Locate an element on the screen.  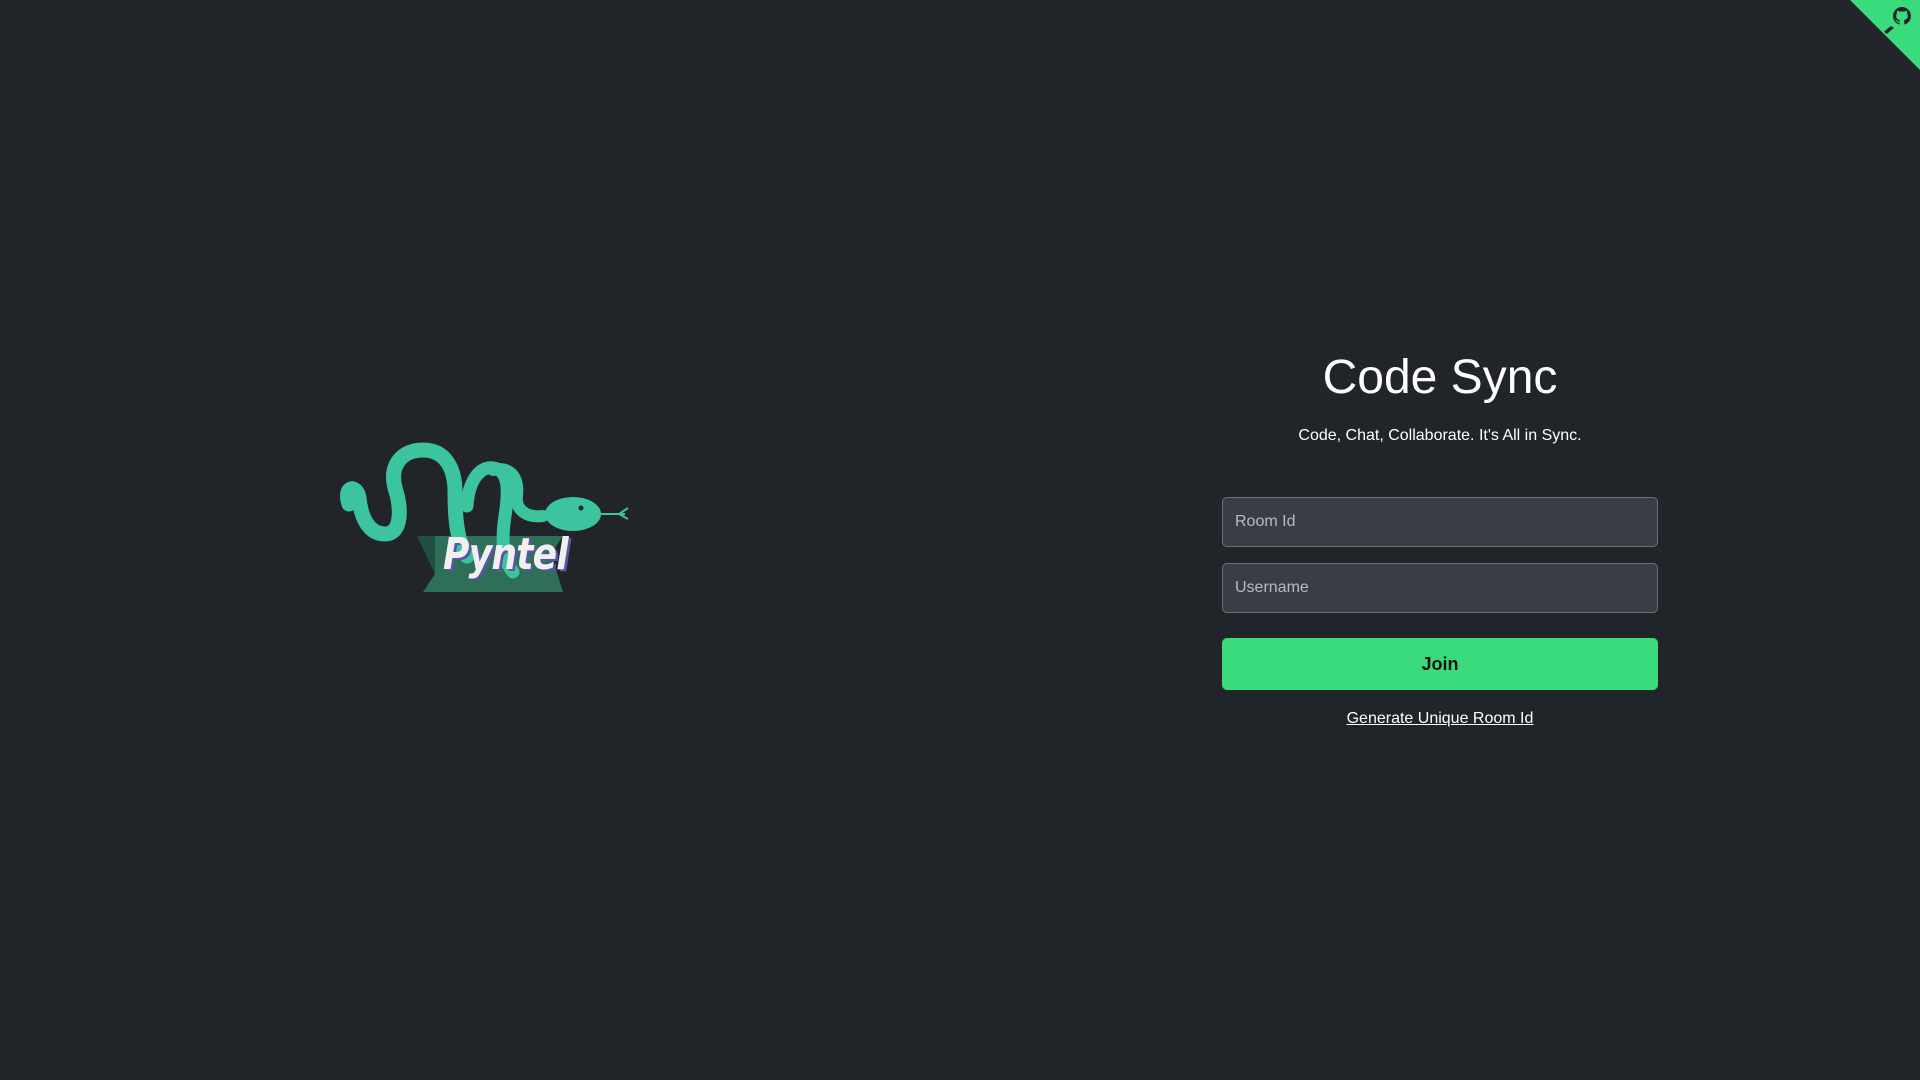
github-octocat-icon is located at coordinates (1885, 35).